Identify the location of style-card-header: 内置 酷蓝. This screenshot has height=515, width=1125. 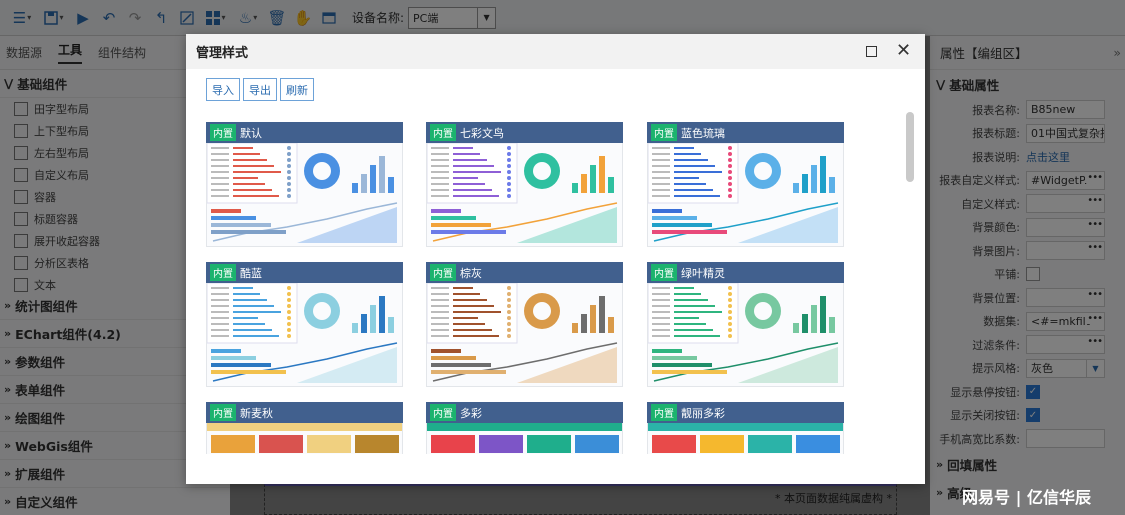
(304, 272).